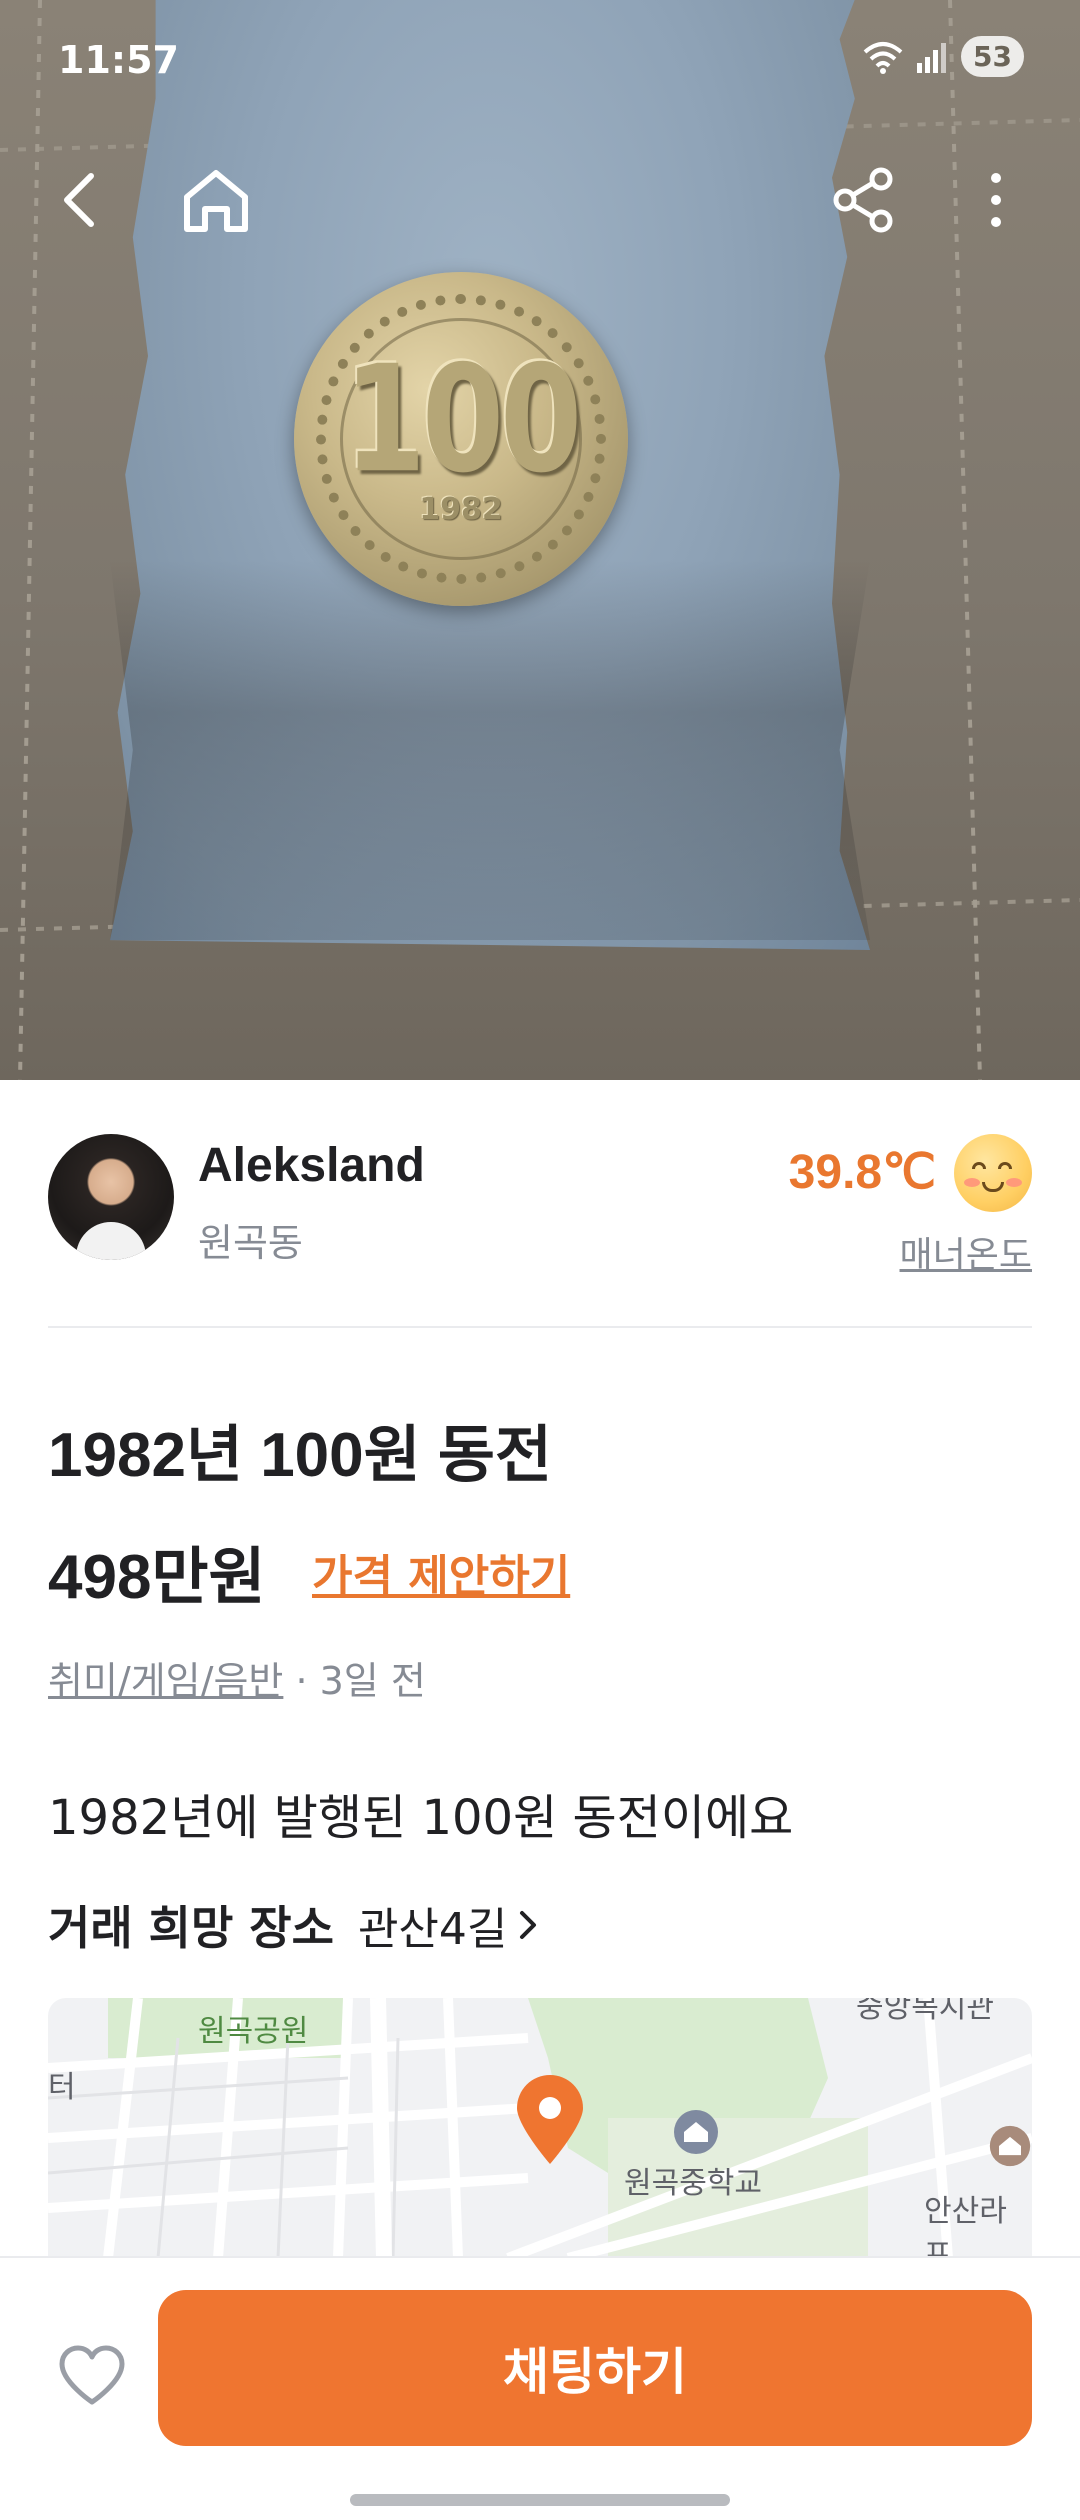 The image size is (1080, 2520). I want to click on coin: 100 1982, so click(461, 439).